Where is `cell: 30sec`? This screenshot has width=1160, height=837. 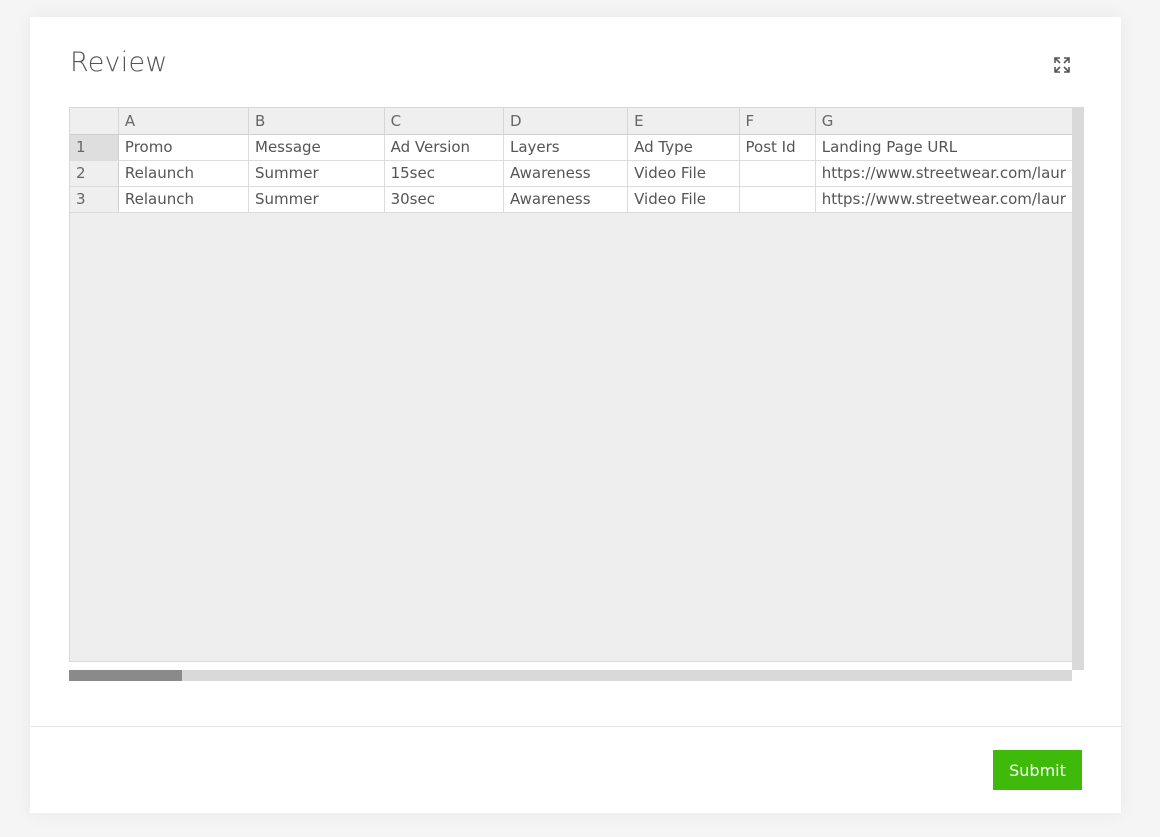 cell: 30sec is located at coordinates (444, 199).